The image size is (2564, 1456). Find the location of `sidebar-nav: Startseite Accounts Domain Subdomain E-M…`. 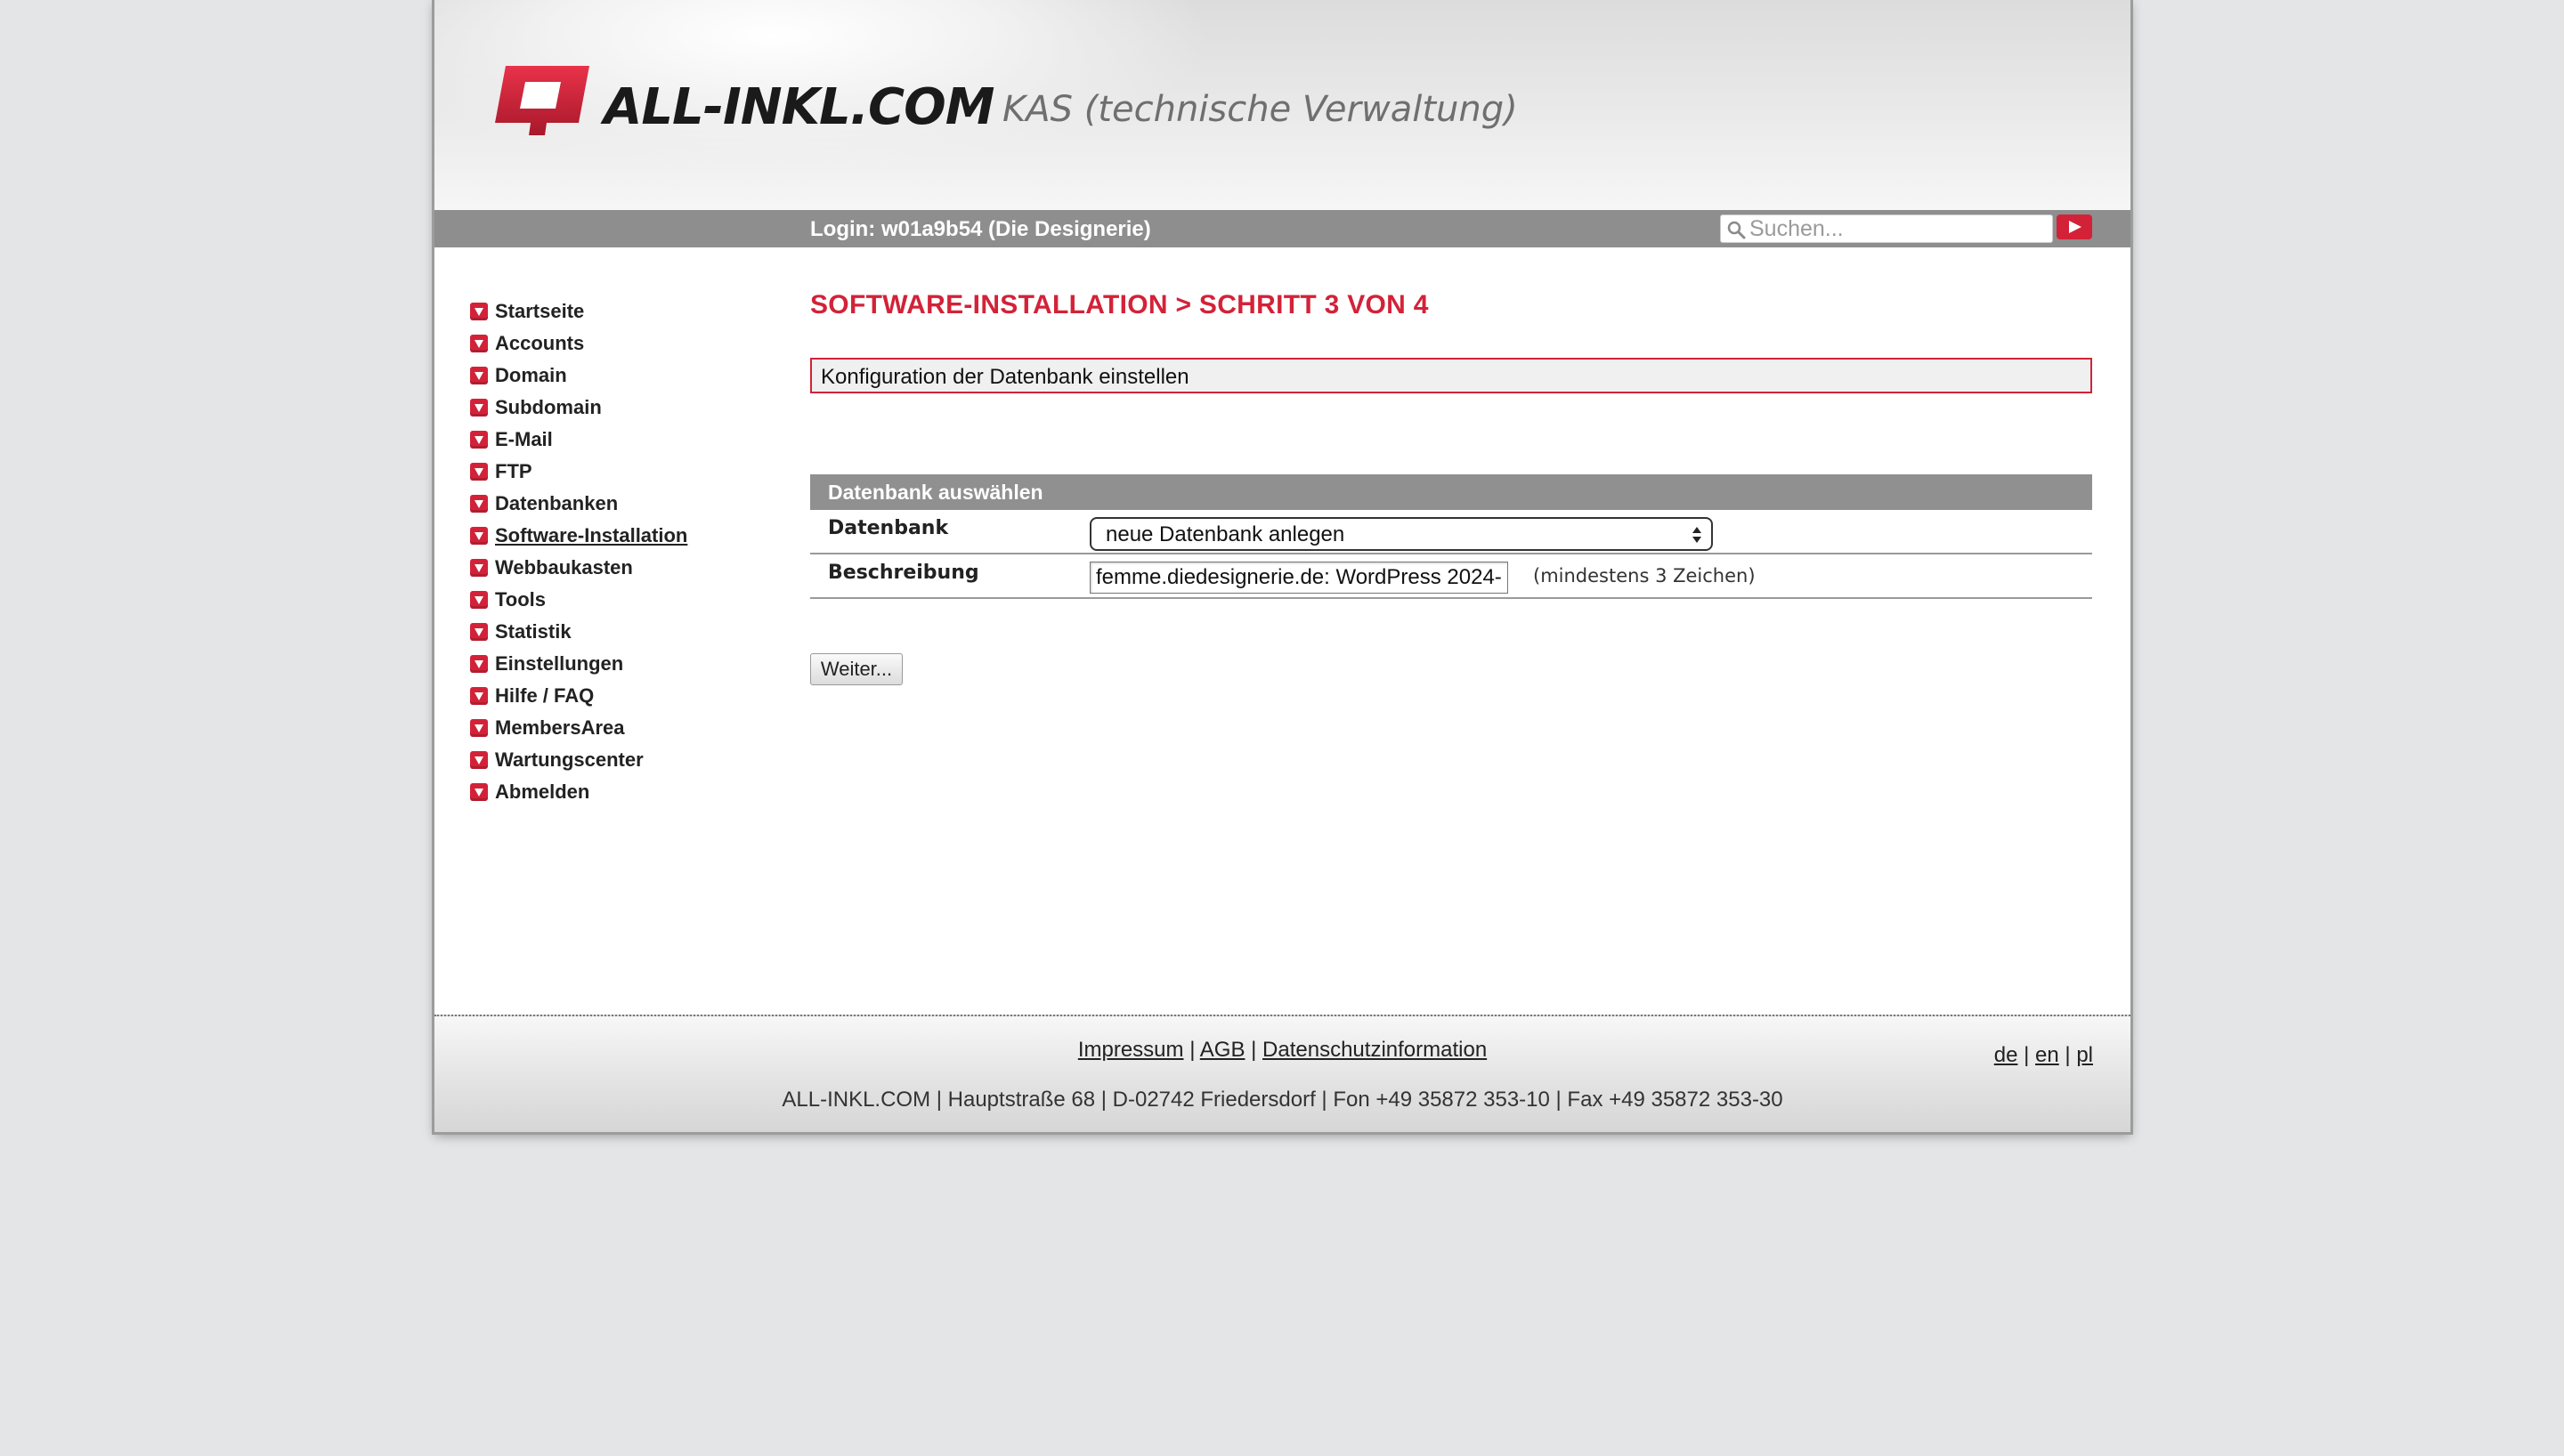

sidebar-nav: Startseite Accounts Domain Subdomain E-M… is located at coordinates (578, 551).